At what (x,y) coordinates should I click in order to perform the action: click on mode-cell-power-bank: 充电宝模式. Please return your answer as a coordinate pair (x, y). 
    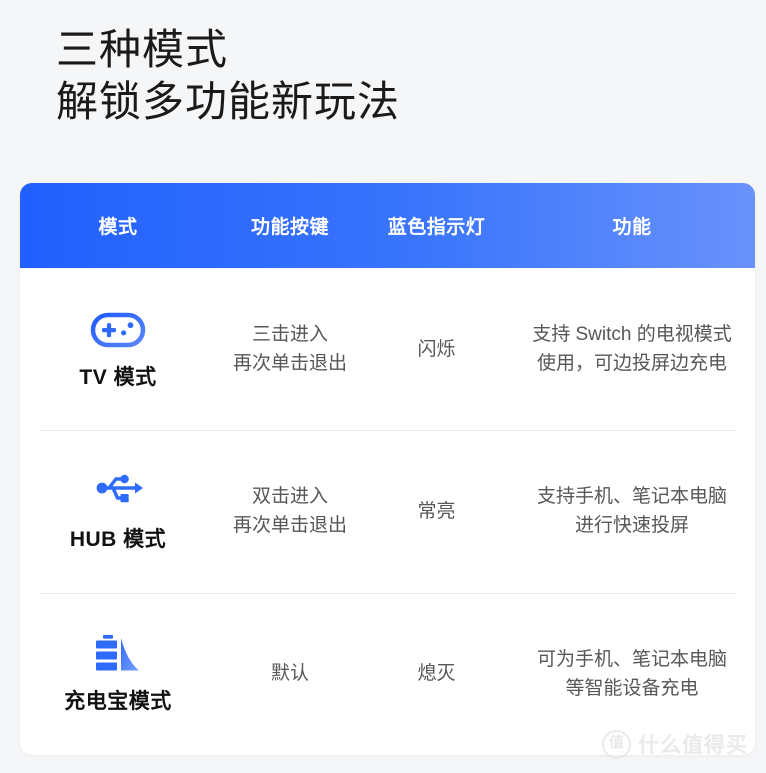
    Looking at the image, I should click on (118, 673).